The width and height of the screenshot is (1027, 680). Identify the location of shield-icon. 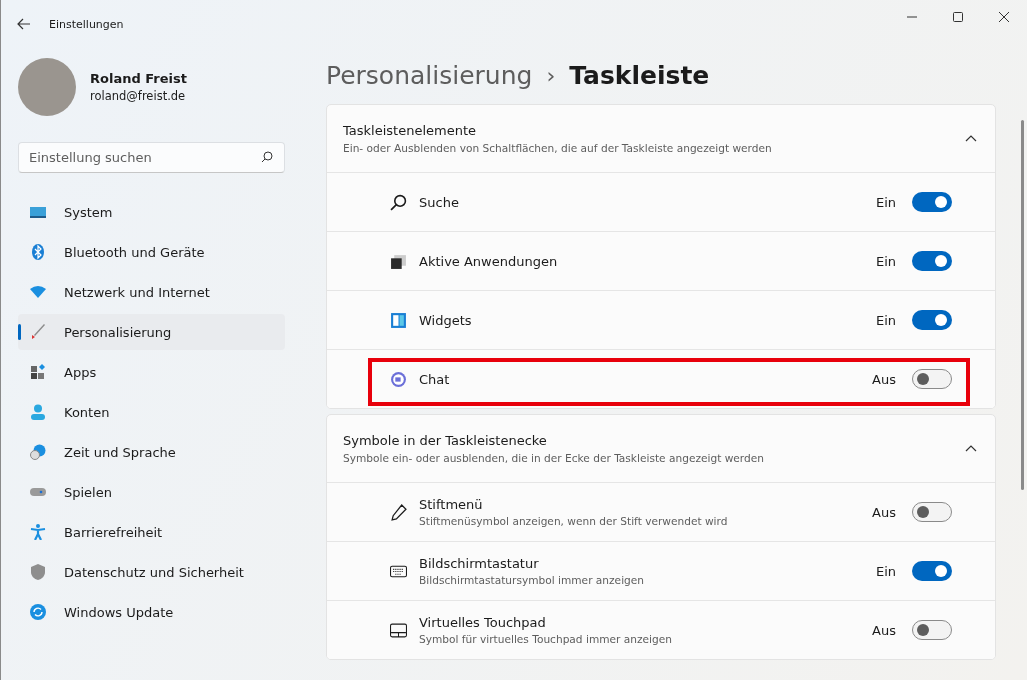
(38, 572).